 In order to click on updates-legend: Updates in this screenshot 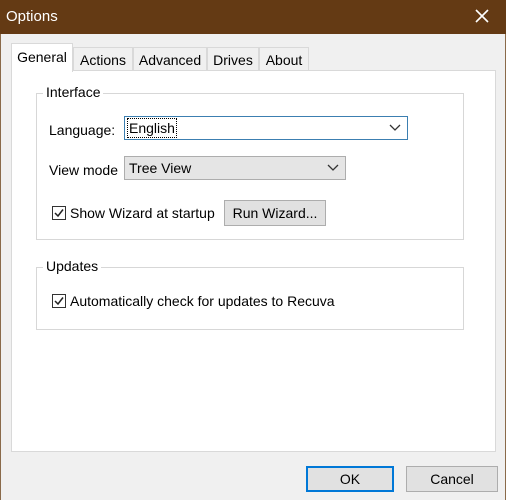, I will do `click(72, 266)`.